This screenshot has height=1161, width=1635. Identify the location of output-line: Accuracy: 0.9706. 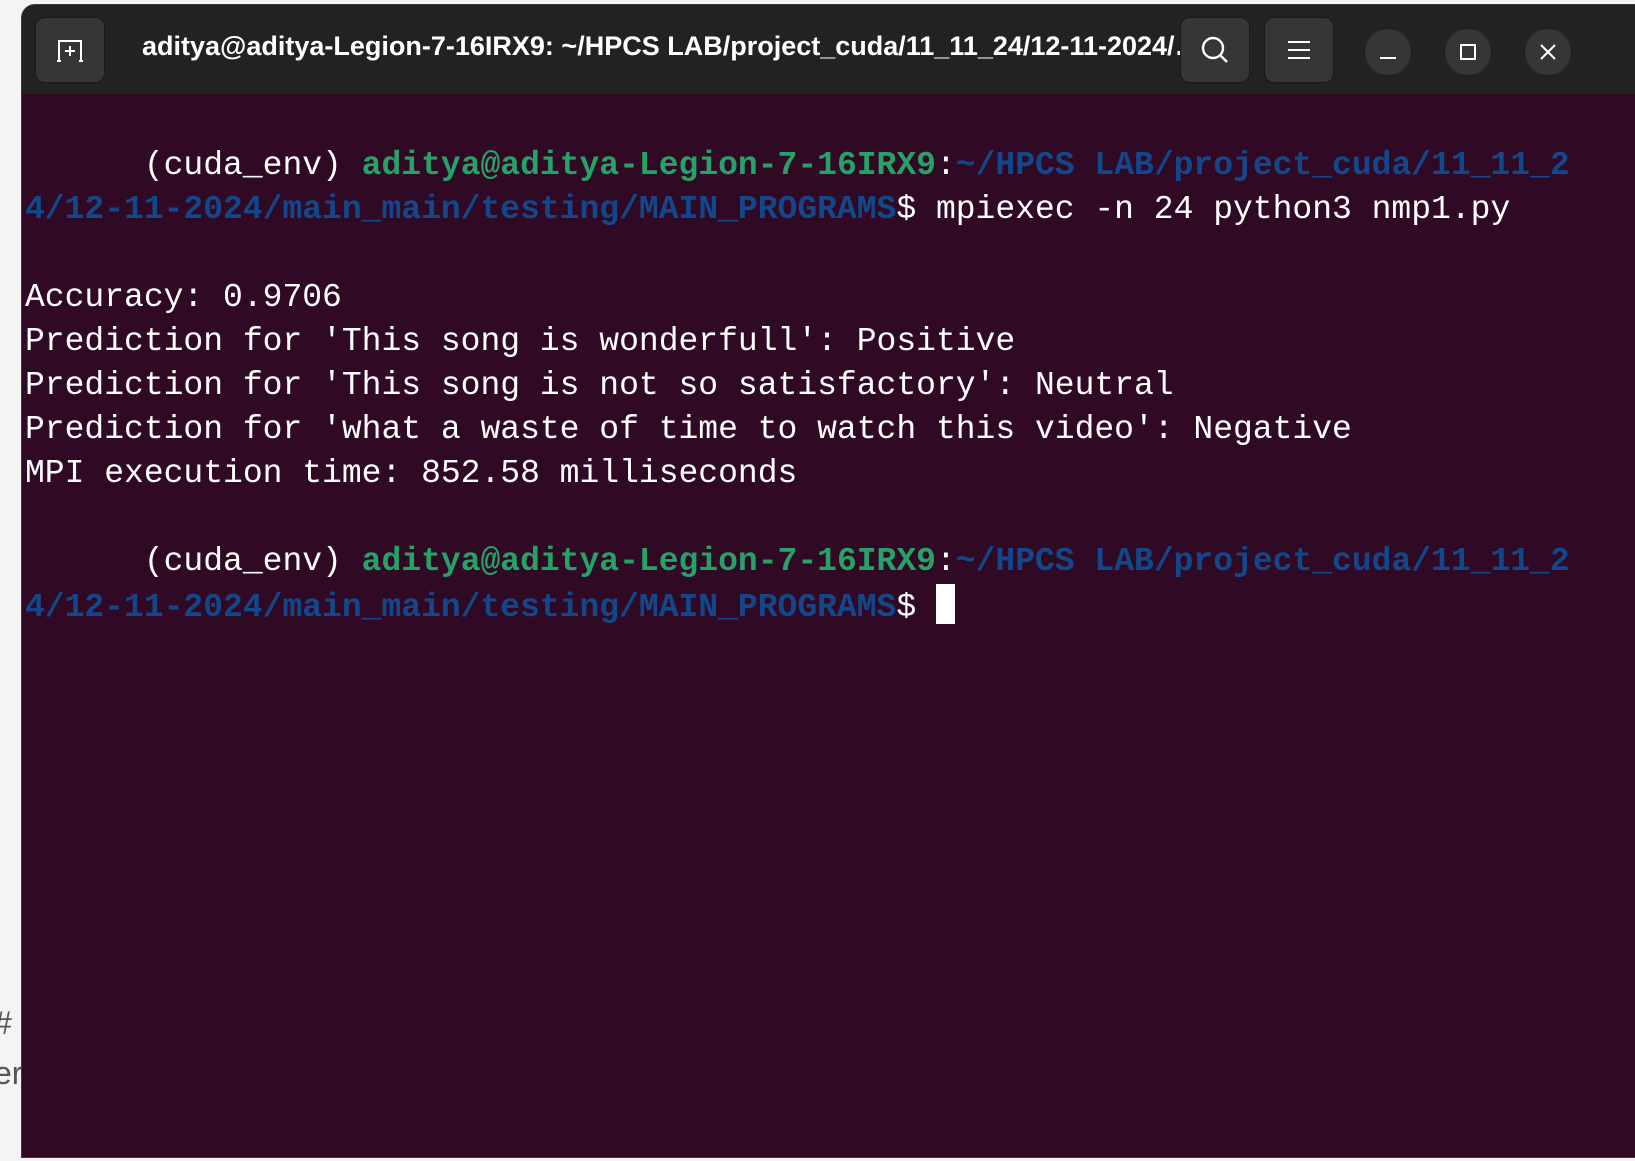
(183, 297).